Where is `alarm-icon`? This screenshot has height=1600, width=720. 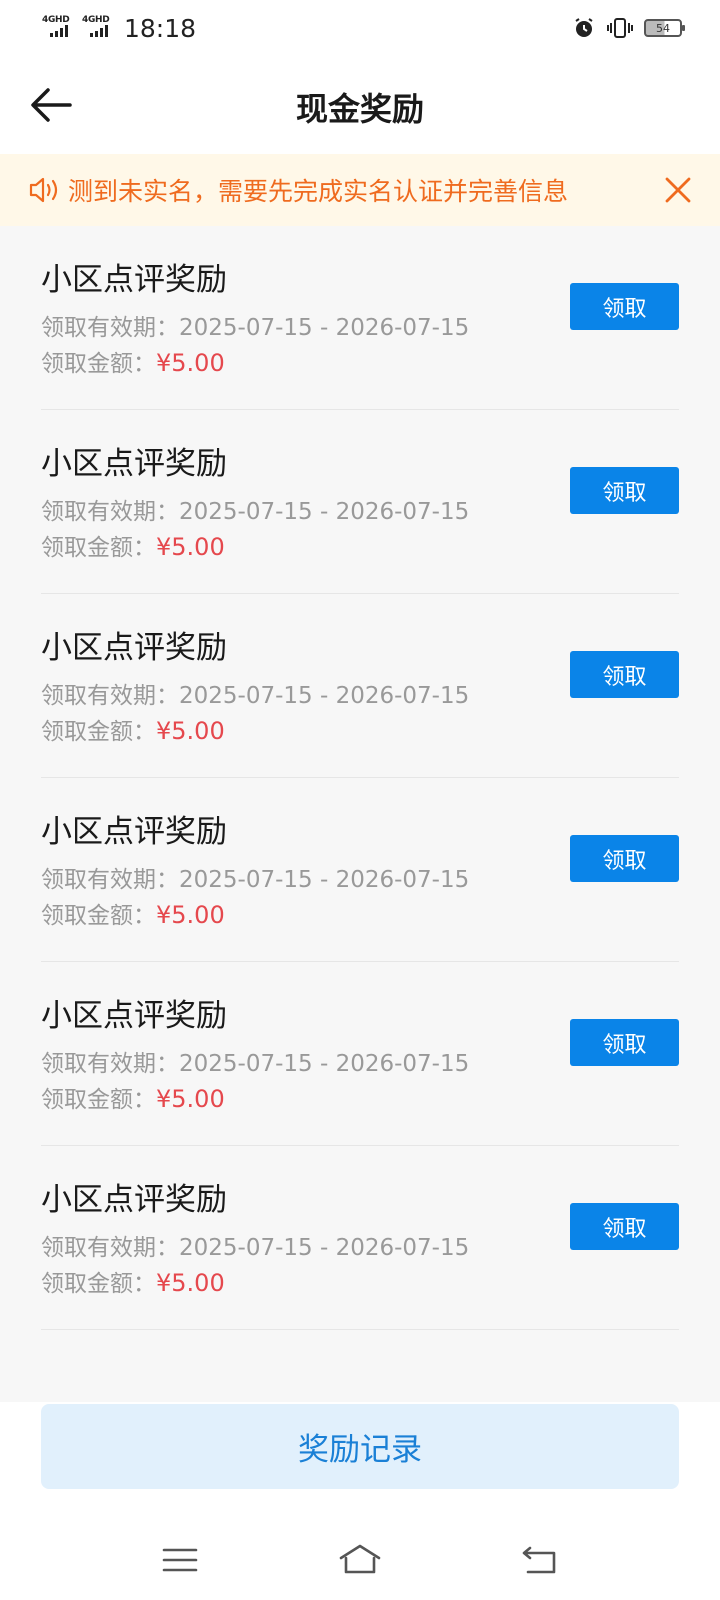 alarm-icon is located at coordinates (584, 27).